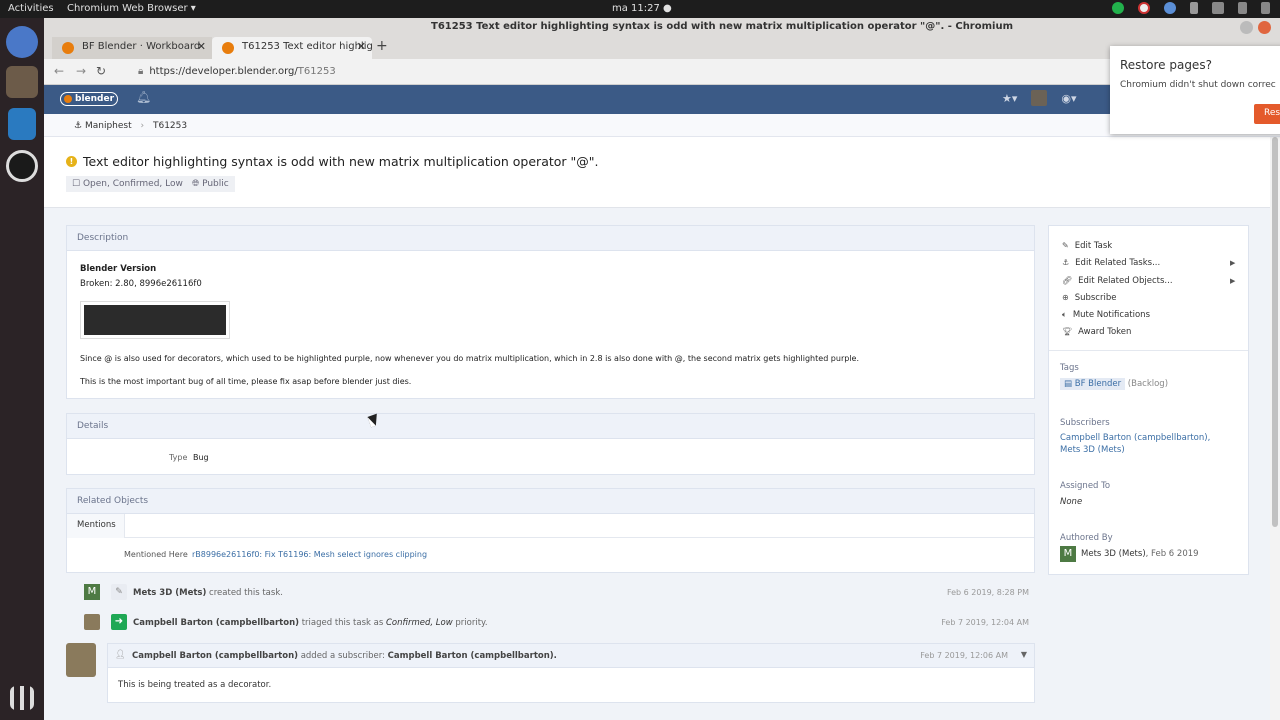 This screenshot has height=720, width=1280. Describe the element at coordinates (96, 526) in the screenshot. I see `tab-mentions: Mentions` at that location.